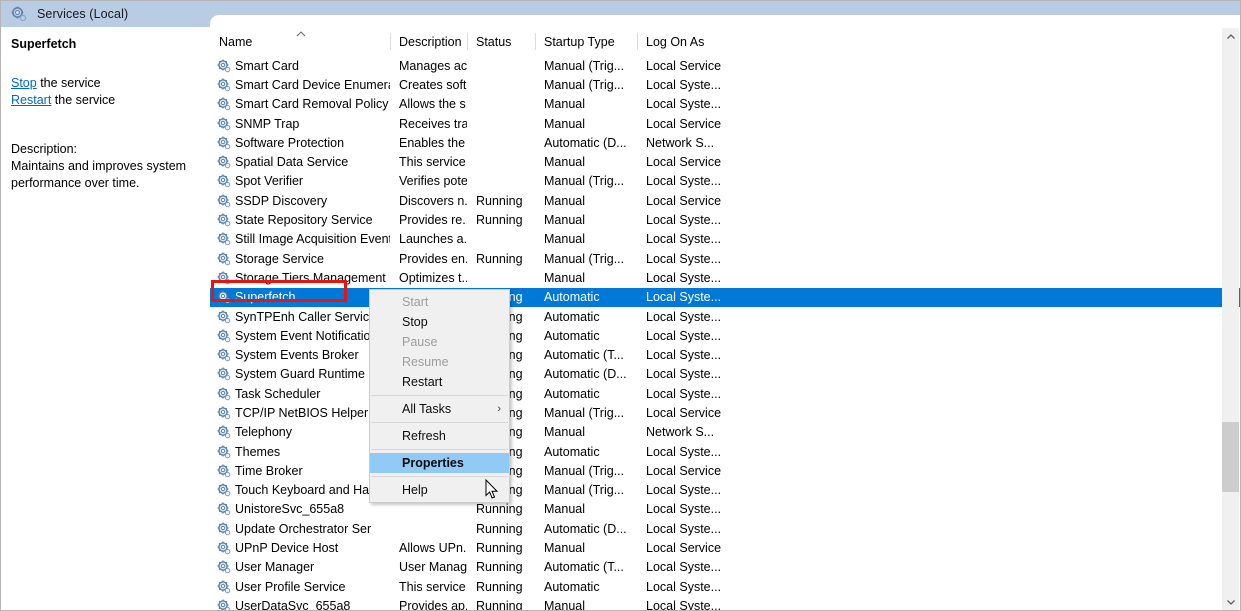 The width and height of the screenshot is (1241, 611). Describe the element at coordinates (422, 382) in the screenshot. I see `menu-item-label: Restart` at that location.